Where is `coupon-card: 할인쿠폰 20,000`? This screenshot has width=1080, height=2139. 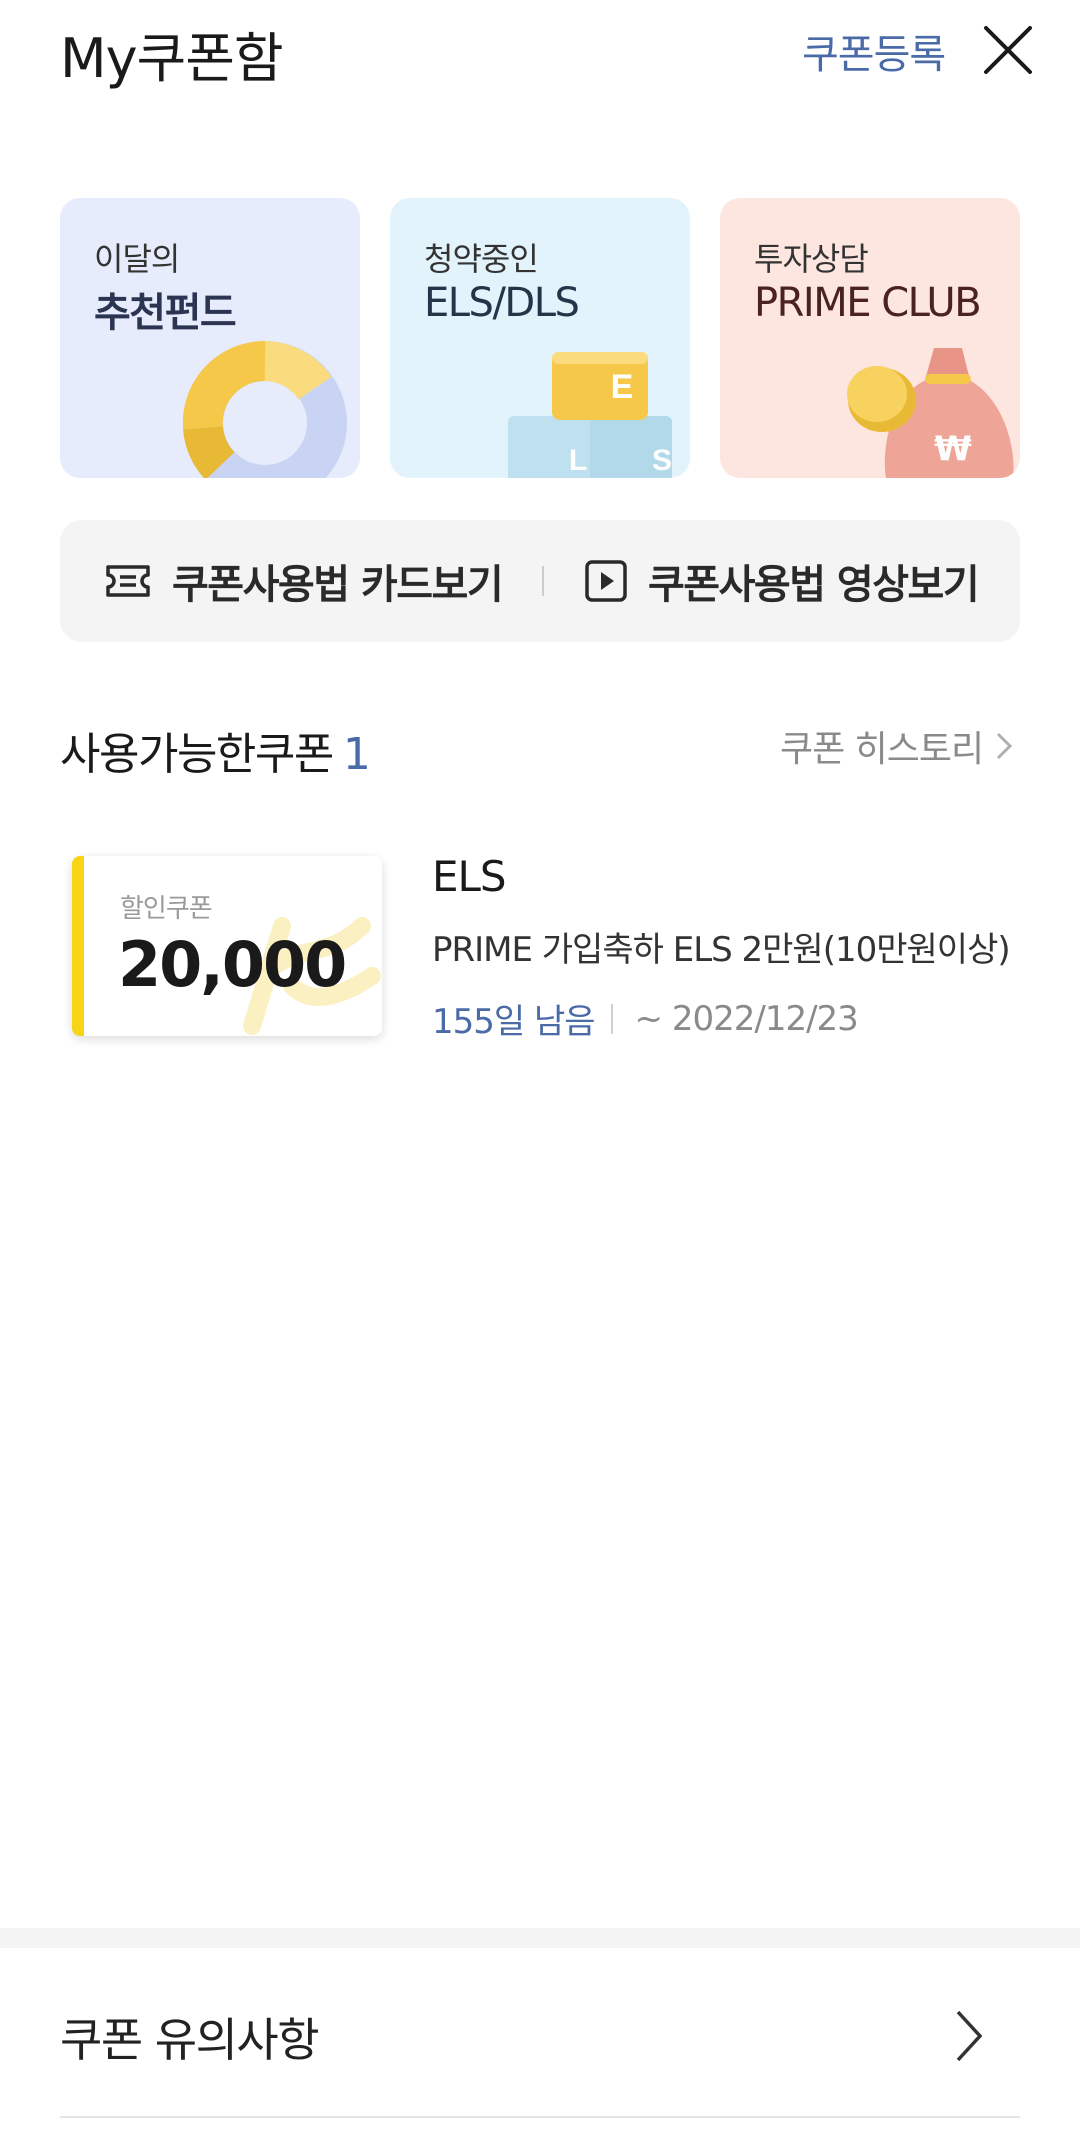 coupon-card: 할인쿠폰 20,000 is located at coordinates (227, 946).